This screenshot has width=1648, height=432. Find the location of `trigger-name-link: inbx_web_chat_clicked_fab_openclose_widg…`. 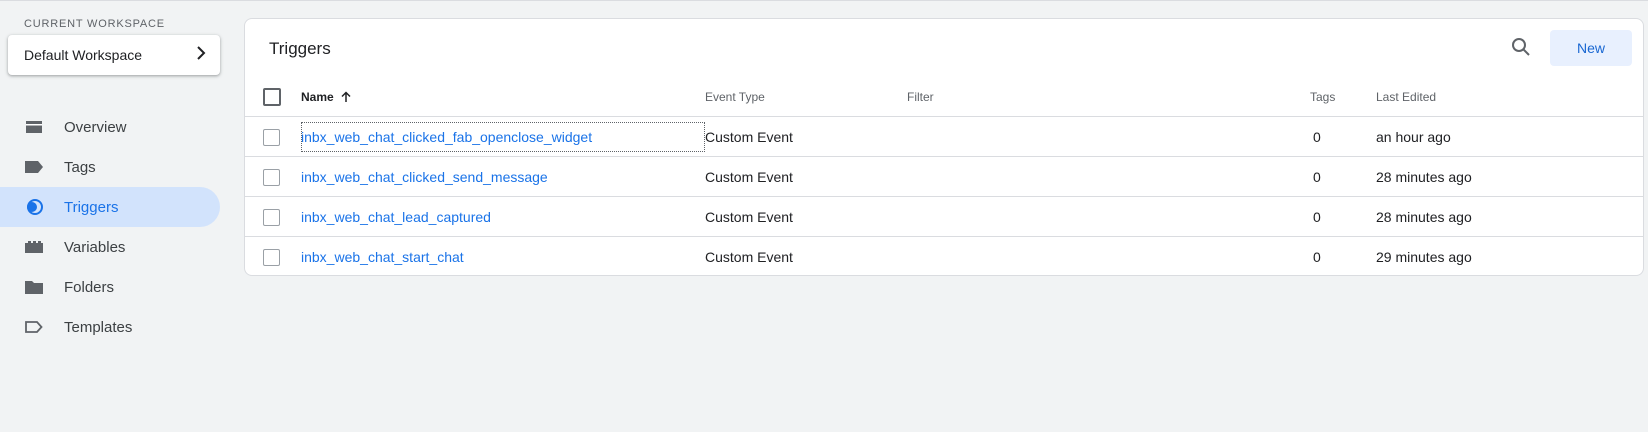

trigger-name-link: inbx_web_chat_clicked_fab_openclose_widg… is located at coordinates (446, 137).